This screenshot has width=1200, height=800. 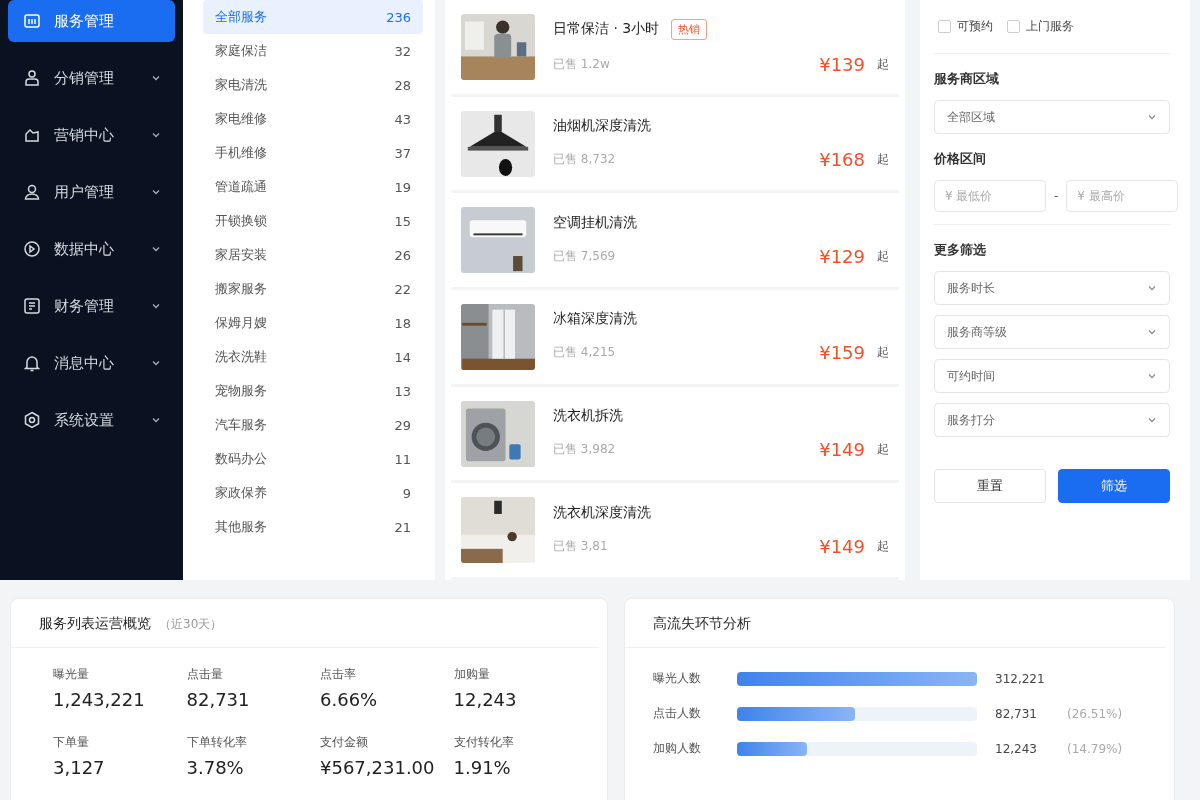 I want to click on category-item: 家电维修 43, so click(x=313, y=119).